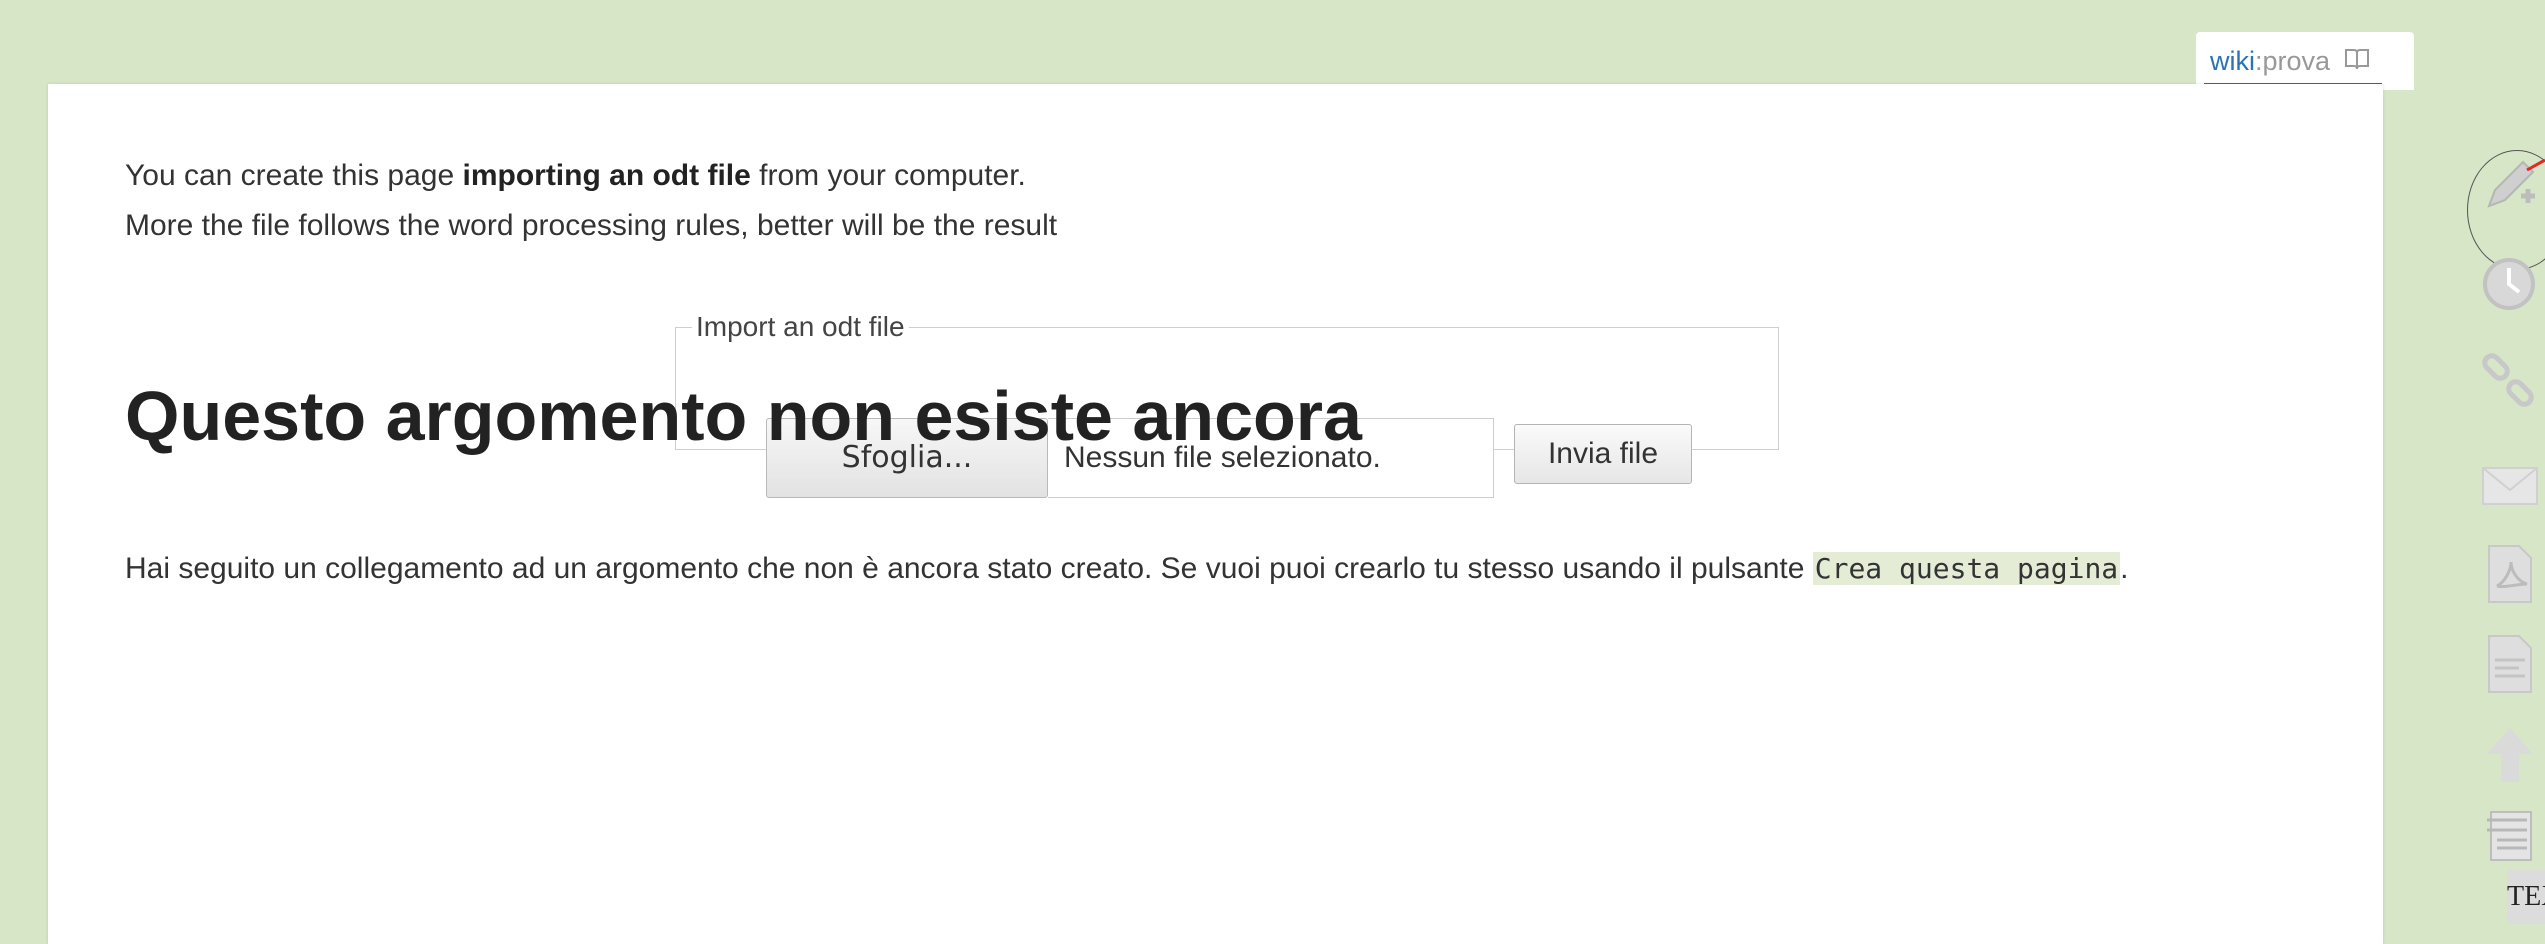  What do you see at coordinates (2510, 755) in the screenshot?
I see `back-to-top-icon` at bounding box center [2510, 755].